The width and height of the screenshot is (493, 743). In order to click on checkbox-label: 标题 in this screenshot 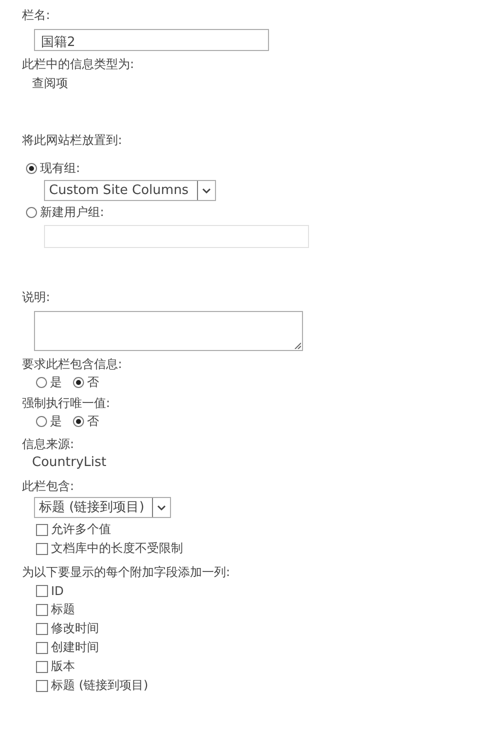, I will do `click(63, 609)`.